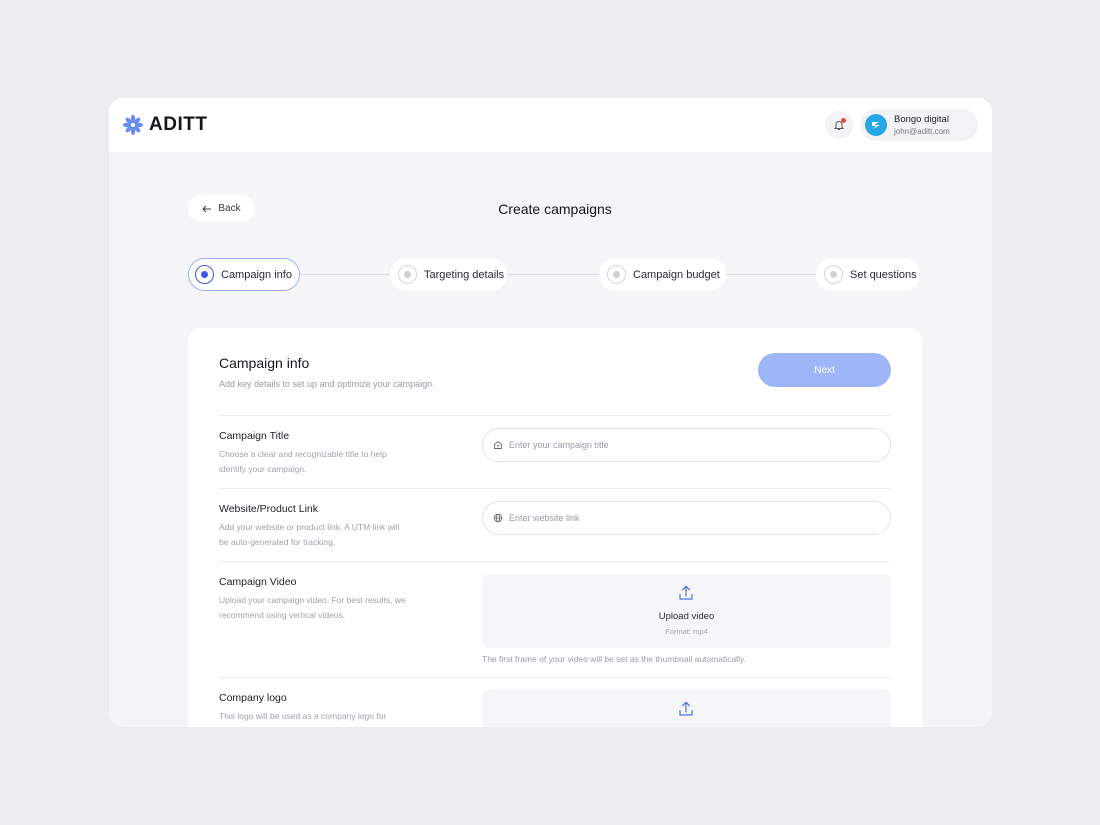  Describe the element at coordinates (676, 274) in the screenshot. I see `step-label: Campaign budget` at that location.